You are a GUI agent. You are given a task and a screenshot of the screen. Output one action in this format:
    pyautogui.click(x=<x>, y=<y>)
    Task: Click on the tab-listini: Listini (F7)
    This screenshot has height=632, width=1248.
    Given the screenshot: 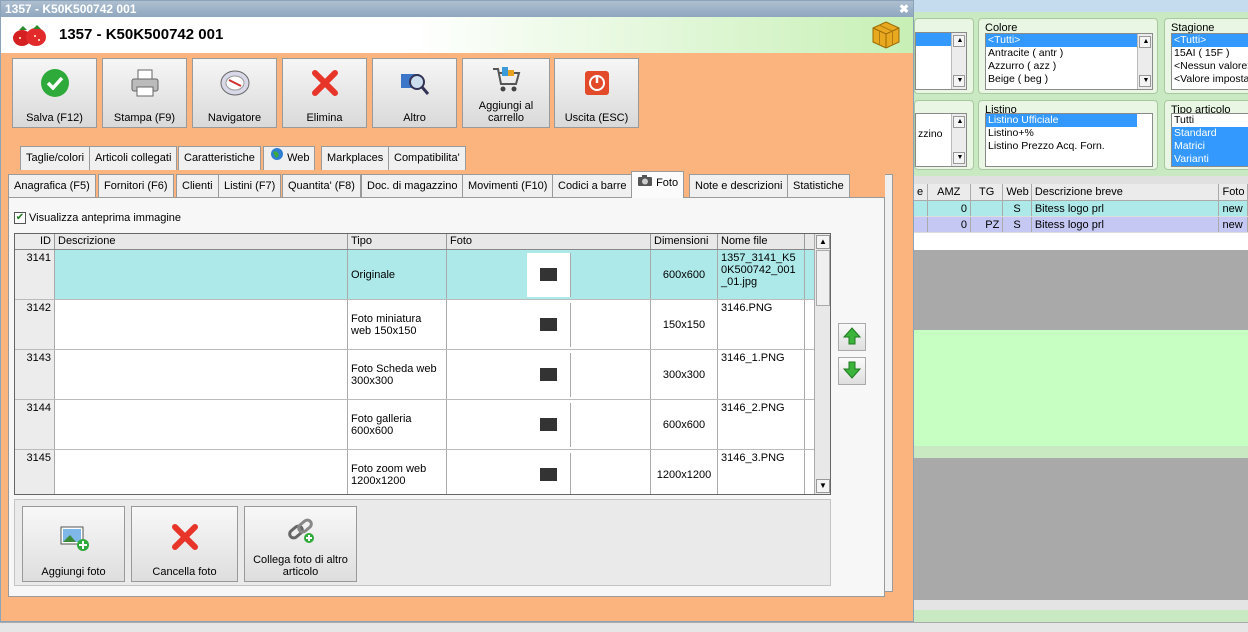 What is the action you would take?
    pyautogui.click(x=250, y=186)
    